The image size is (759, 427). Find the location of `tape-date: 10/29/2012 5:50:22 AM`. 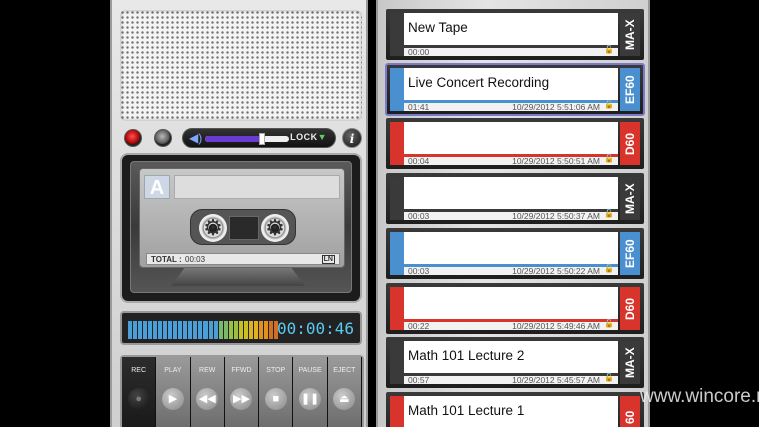

tape-date: 10/29/2012 5:50:22 AM is located at coordinates (556, 270).